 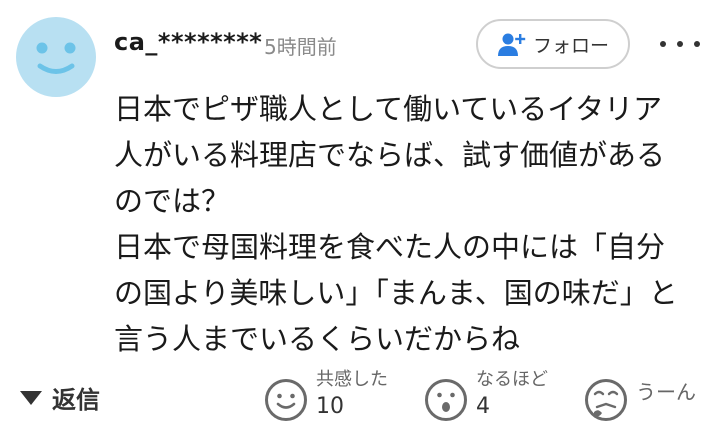 What do you see at coordinates (388, 109) in the screenshot?
I see `comment-line: 日本でピザ職人として働いているイタリア` at bounding box center [388, 109].